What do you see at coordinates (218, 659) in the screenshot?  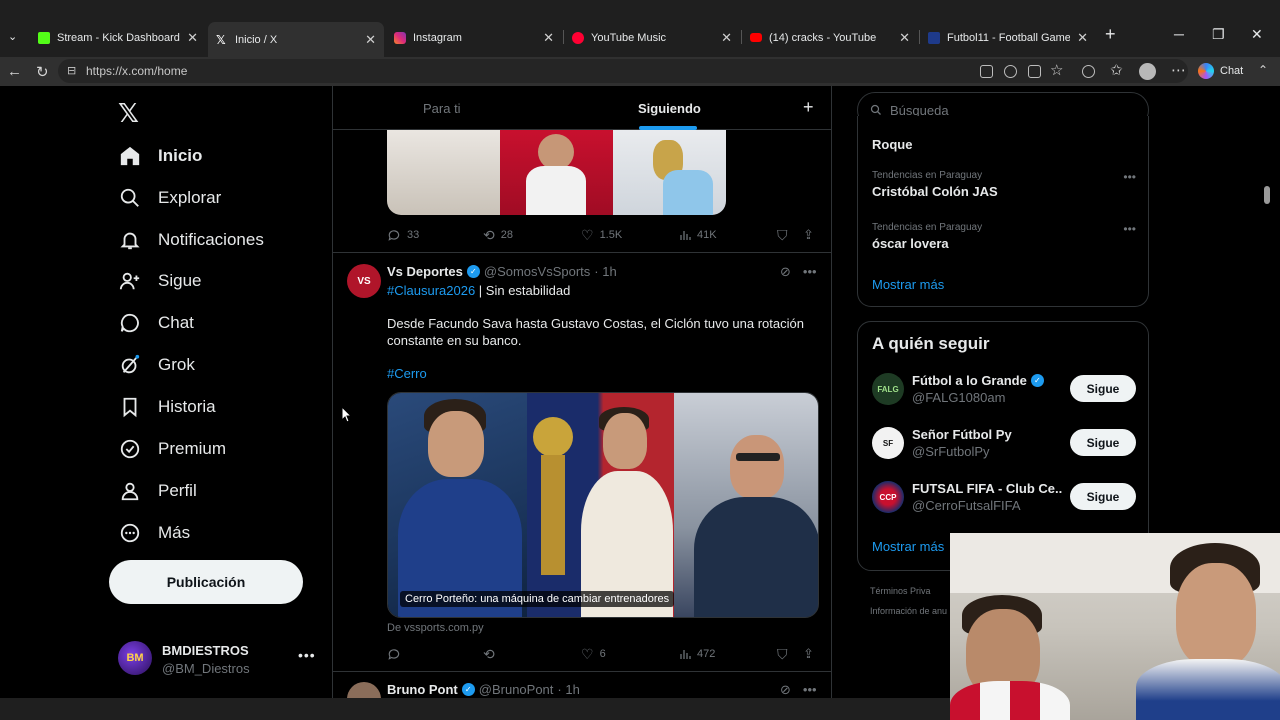 I see `account-switcher: BM BMDIESTROS @BM_Diestros •••` at bounding box center [218, 659].